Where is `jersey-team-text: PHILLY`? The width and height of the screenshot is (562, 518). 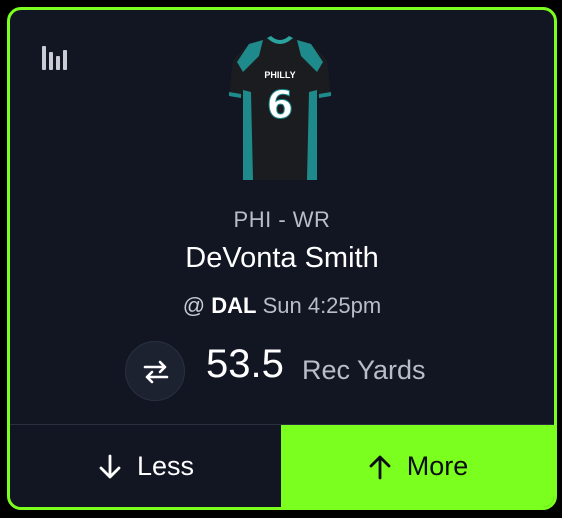
jersey-team-text: PHILLY is located at coordinates (279, 75).